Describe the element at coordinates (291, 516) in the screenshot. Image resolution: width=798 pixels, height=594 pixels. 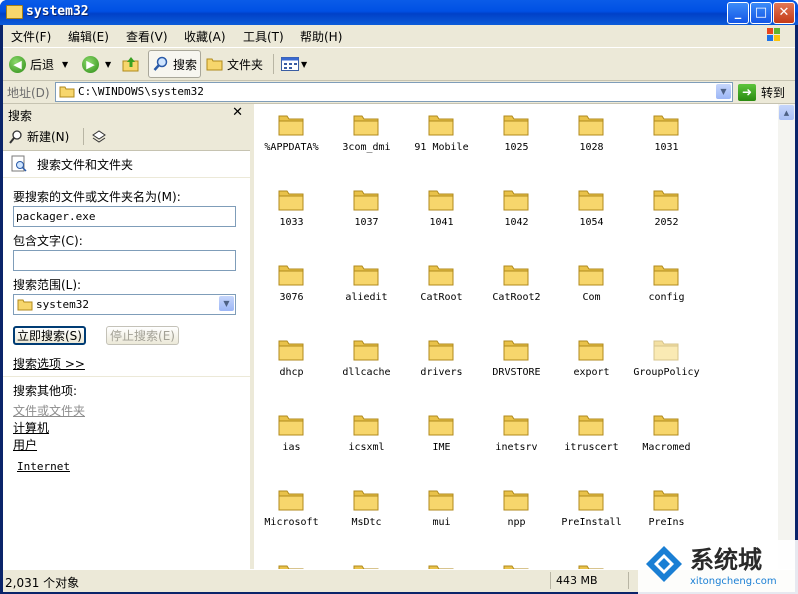
I see `folder-item: Microsoft` at that location.